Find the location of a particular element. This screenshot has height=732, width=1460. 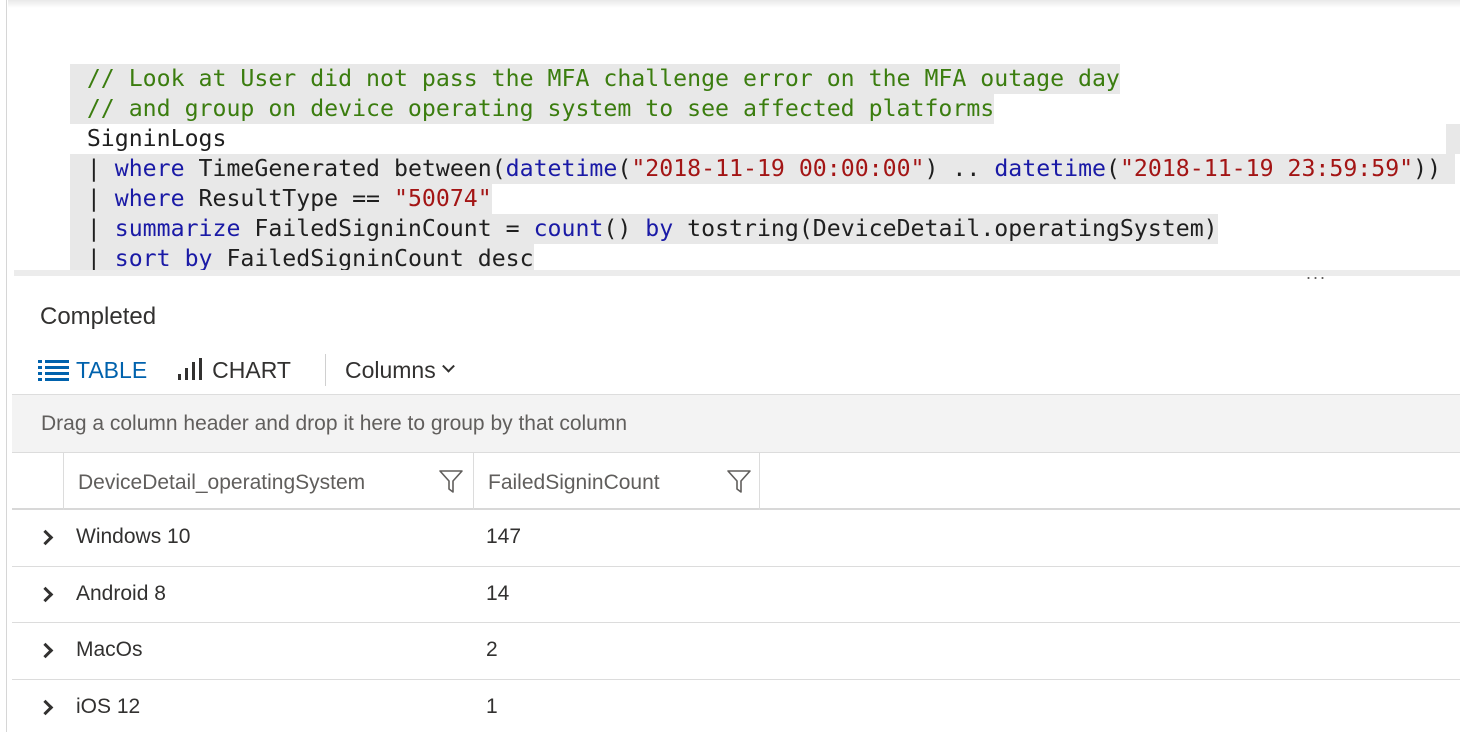

code-text: FailedSigninCount desc is located at coordinates (373, 258).